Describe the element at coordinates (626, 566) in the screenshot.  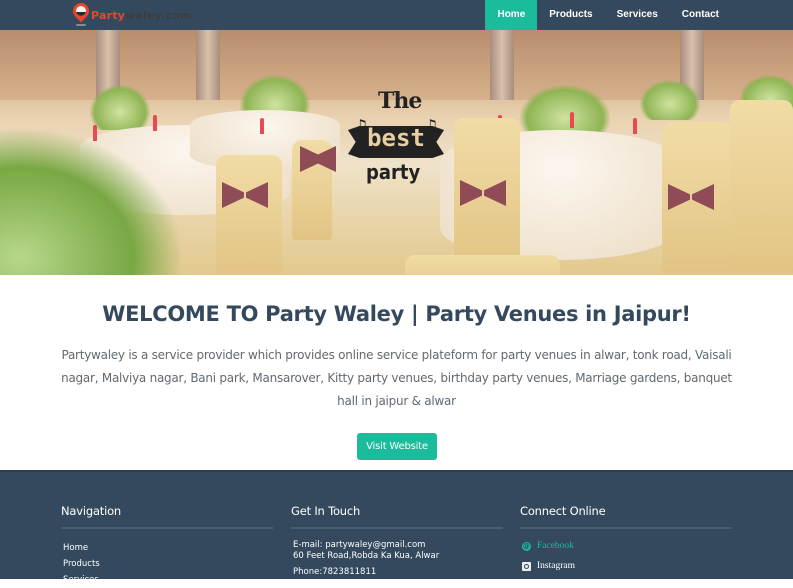
I see `instagram-link: Instagram` at that location.